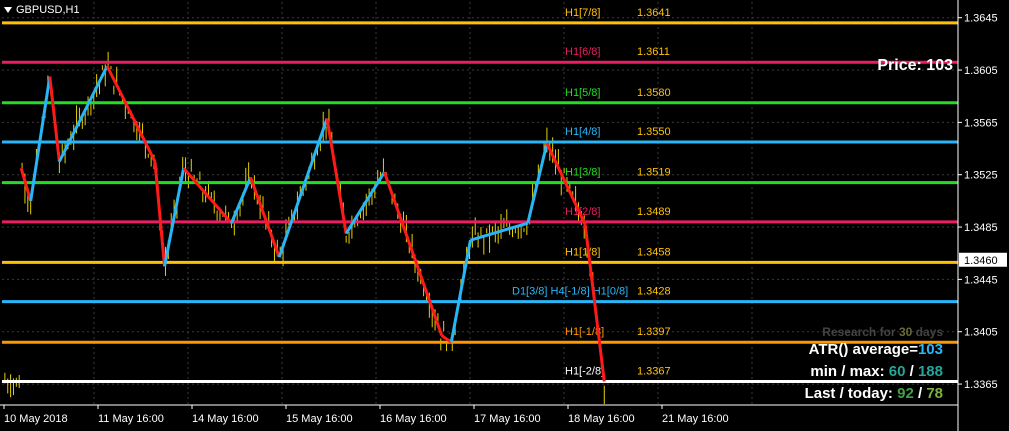 The image size is (1009, 431). I want to click on last-value: 92, so click(905, 393).